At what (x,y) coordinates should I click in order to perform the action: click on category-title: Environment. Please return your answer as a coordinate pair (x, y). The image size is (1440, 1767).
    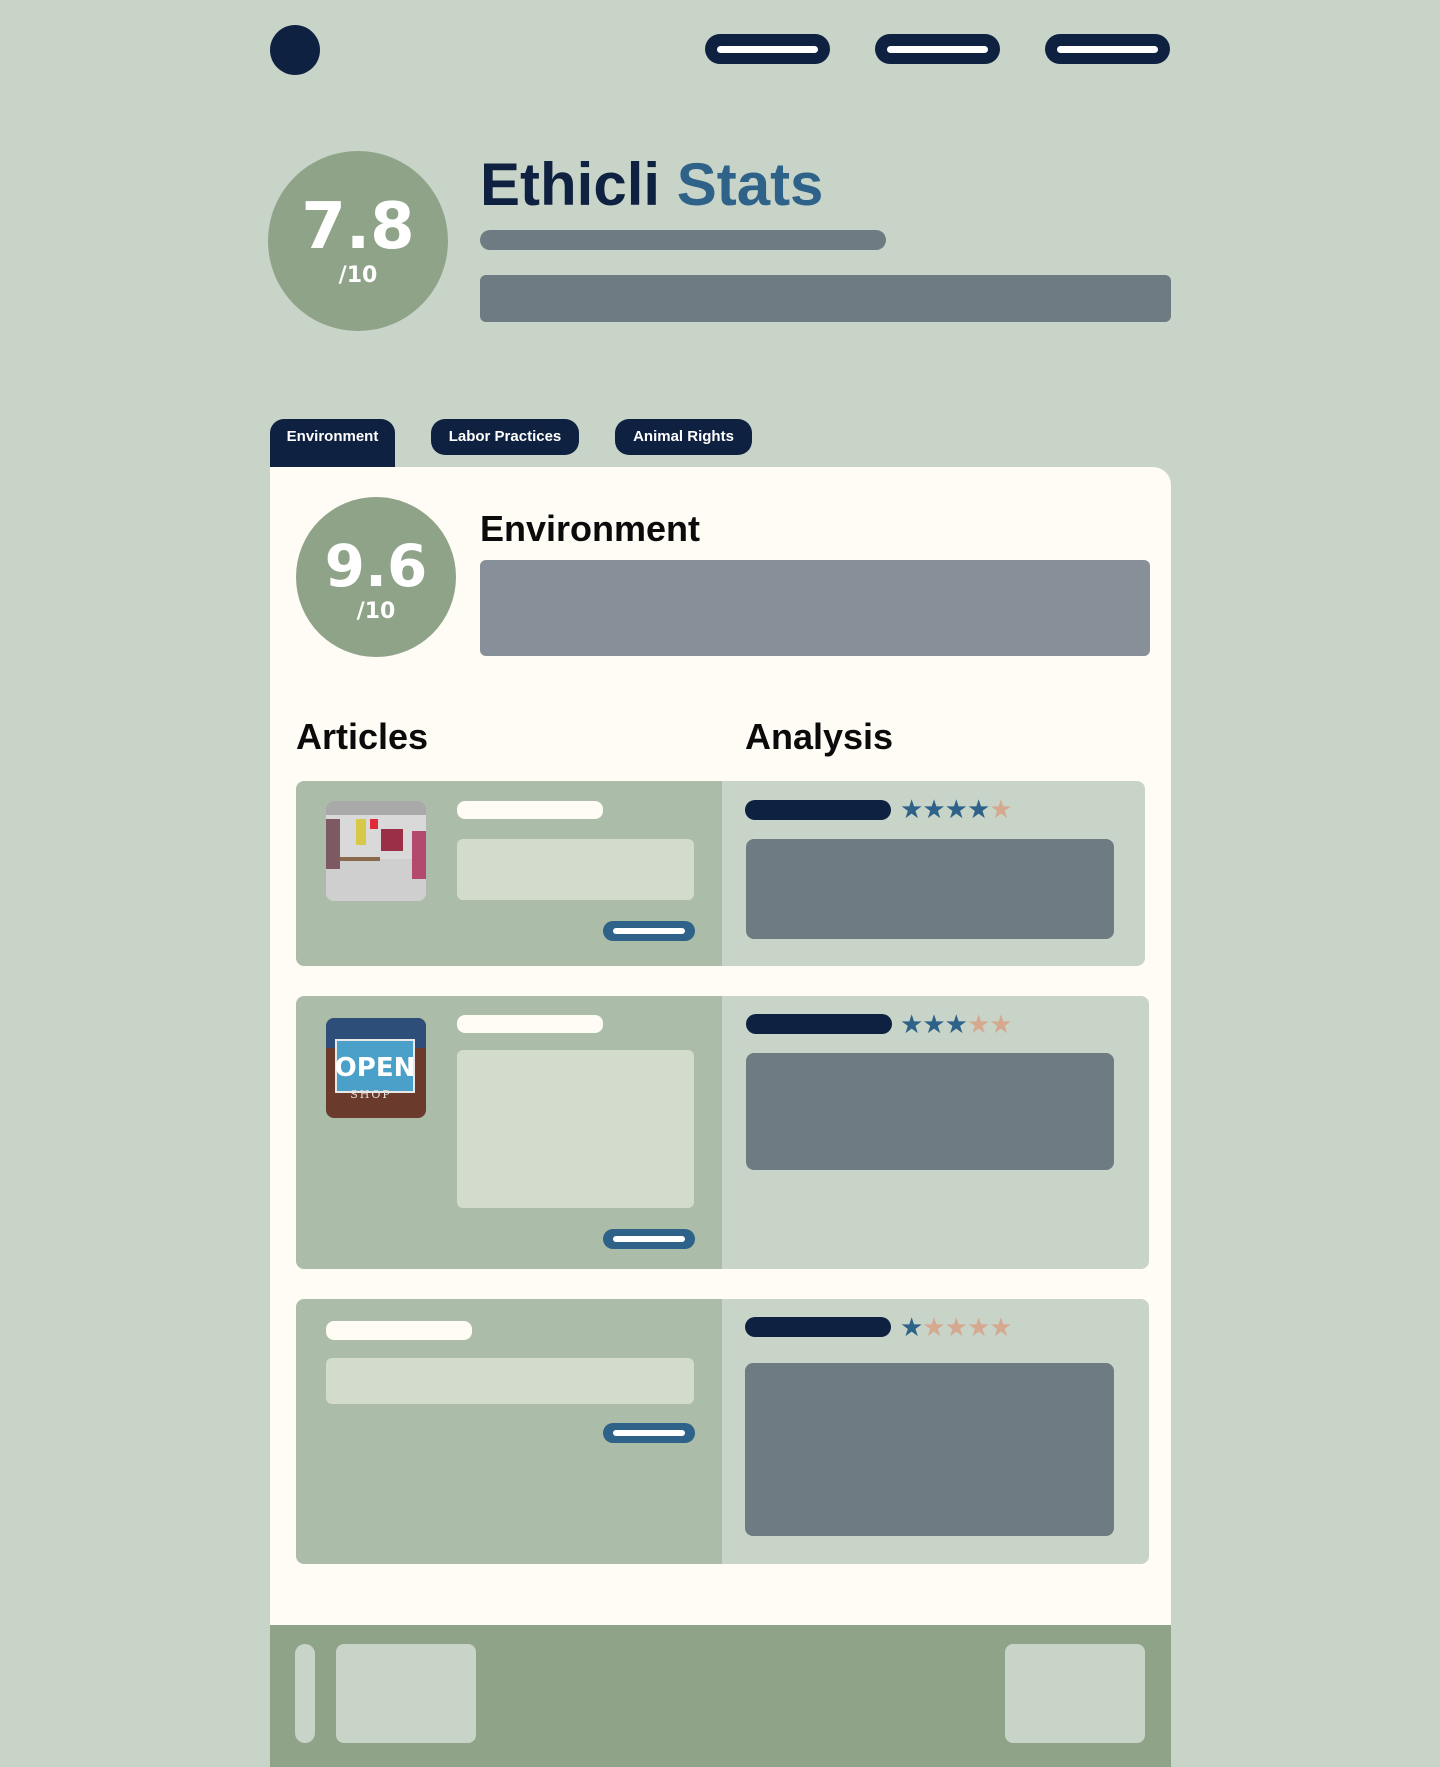
    Looking at the image, I should click on (590, 528).